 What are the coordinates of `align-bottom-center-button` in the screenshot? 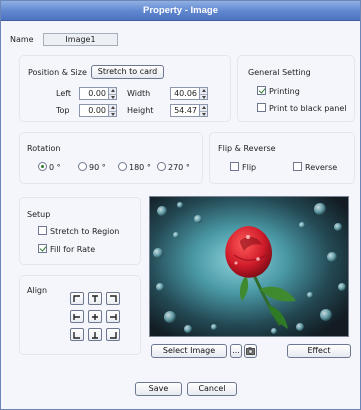 It's located at (95, 334).